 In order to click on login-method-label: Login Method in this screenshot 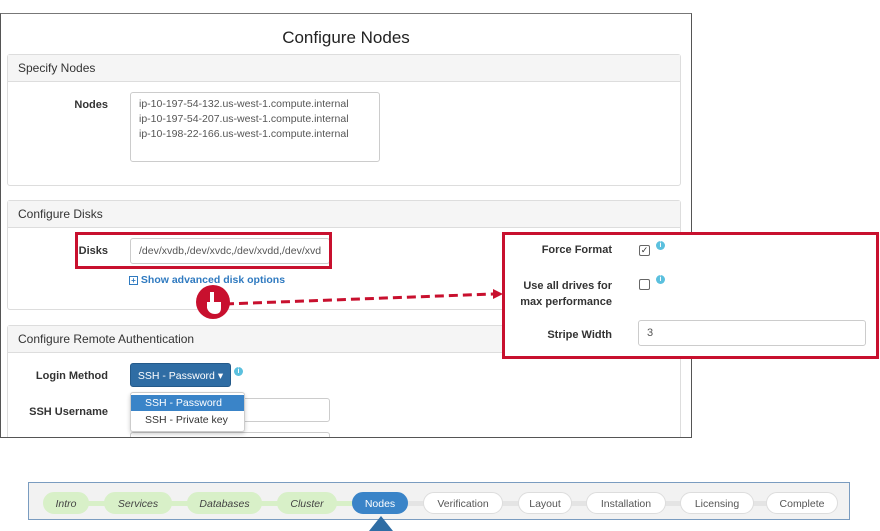, I will do `click(71, 376)`.